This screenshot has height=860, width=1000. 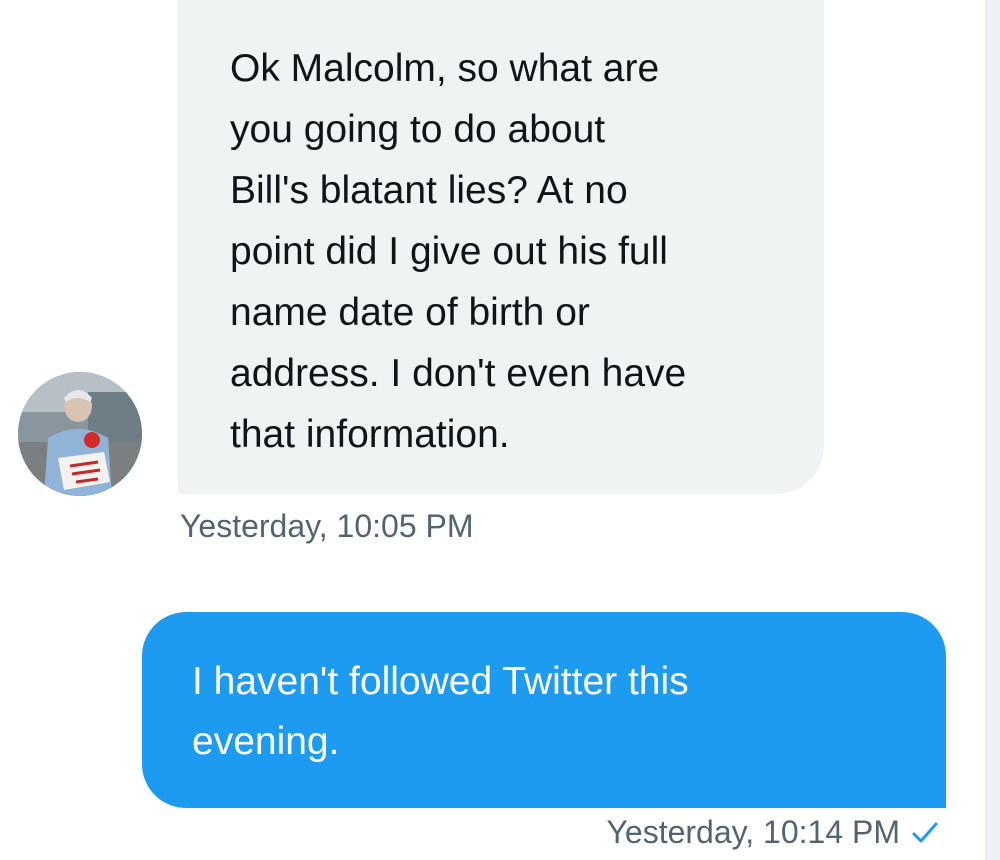 What do you see at coordinates (429, 190) in the screenshot?
I see `message-line: Bill's blatant lies? At no` at bounding box center [429, 190].